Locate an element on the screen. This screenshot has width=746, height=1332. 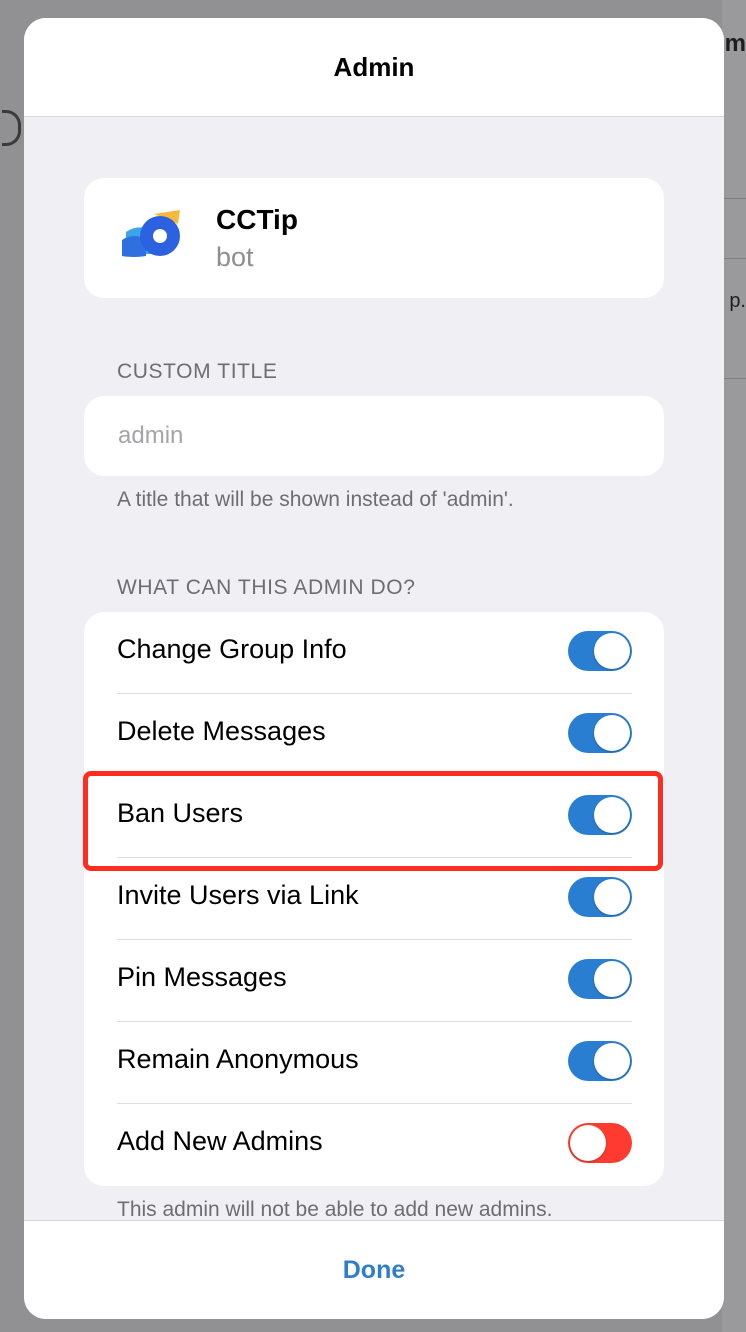
modal-footer: Done is located at coordinates (374, 1269).